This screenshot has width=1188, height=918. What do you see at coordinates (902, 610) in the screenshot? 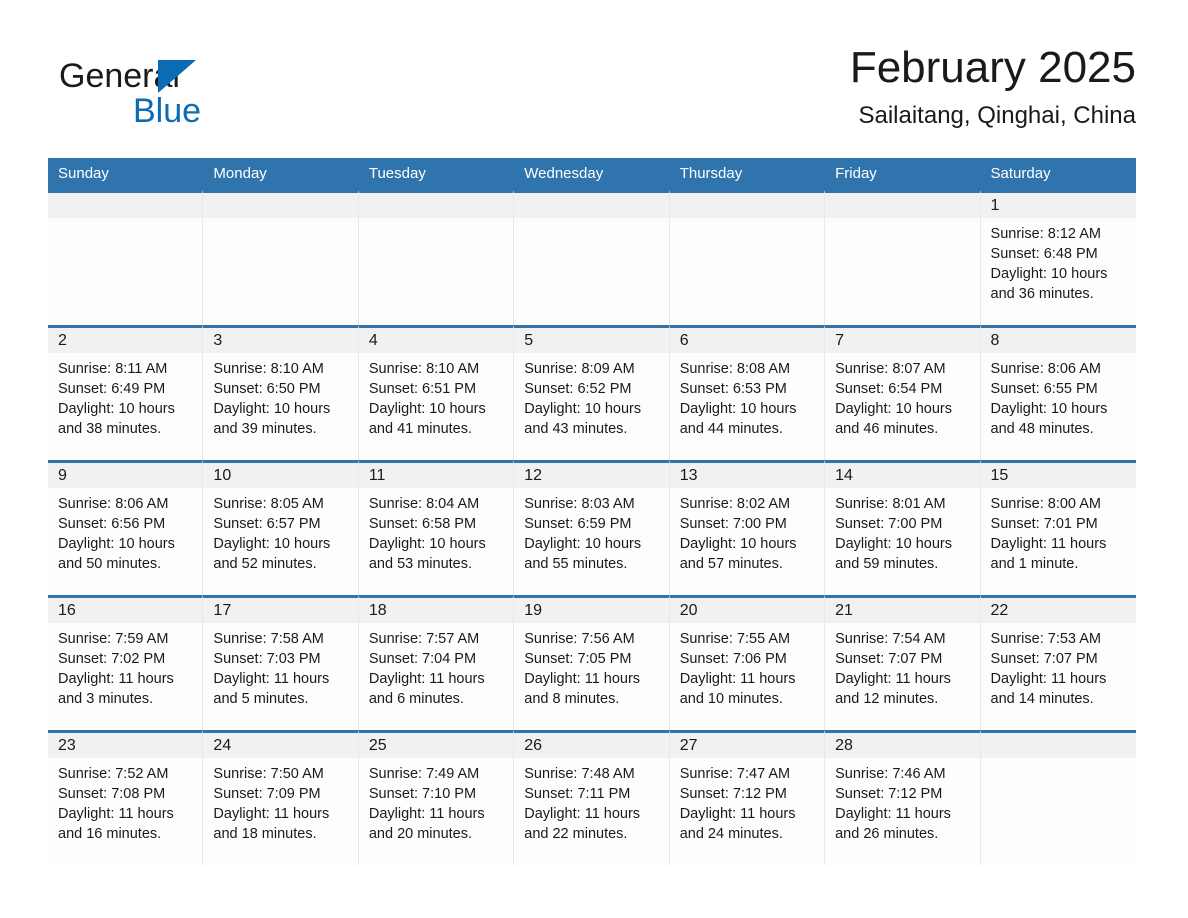
I see `day-number: 21` at bounding box center [902, 610].